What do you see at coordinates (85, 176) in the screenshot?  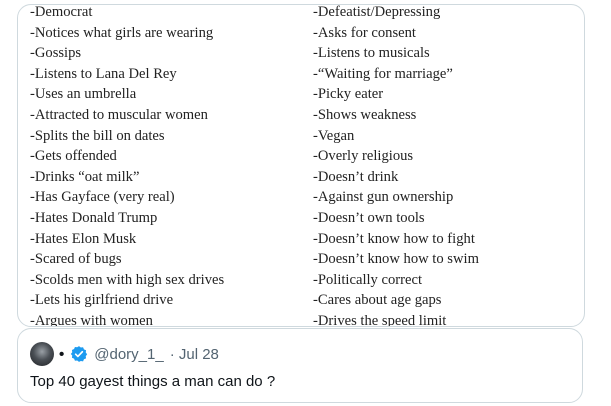 I see `list-item: -Drinks “oat milk”` at bounding box center [85, 176].